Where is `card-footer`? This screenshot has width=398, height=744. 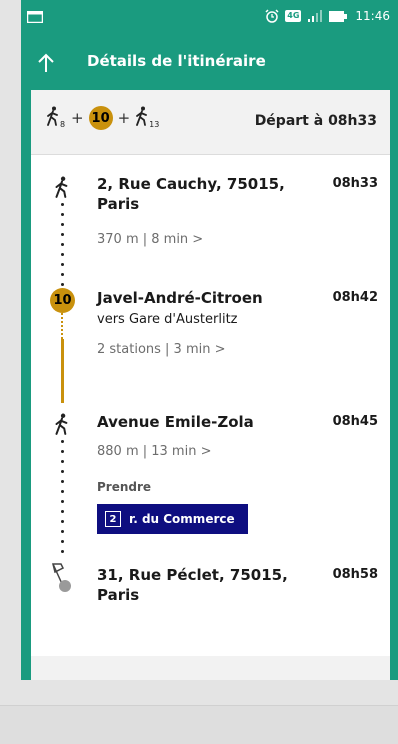 card-footer is located at coordinates (210, 668).